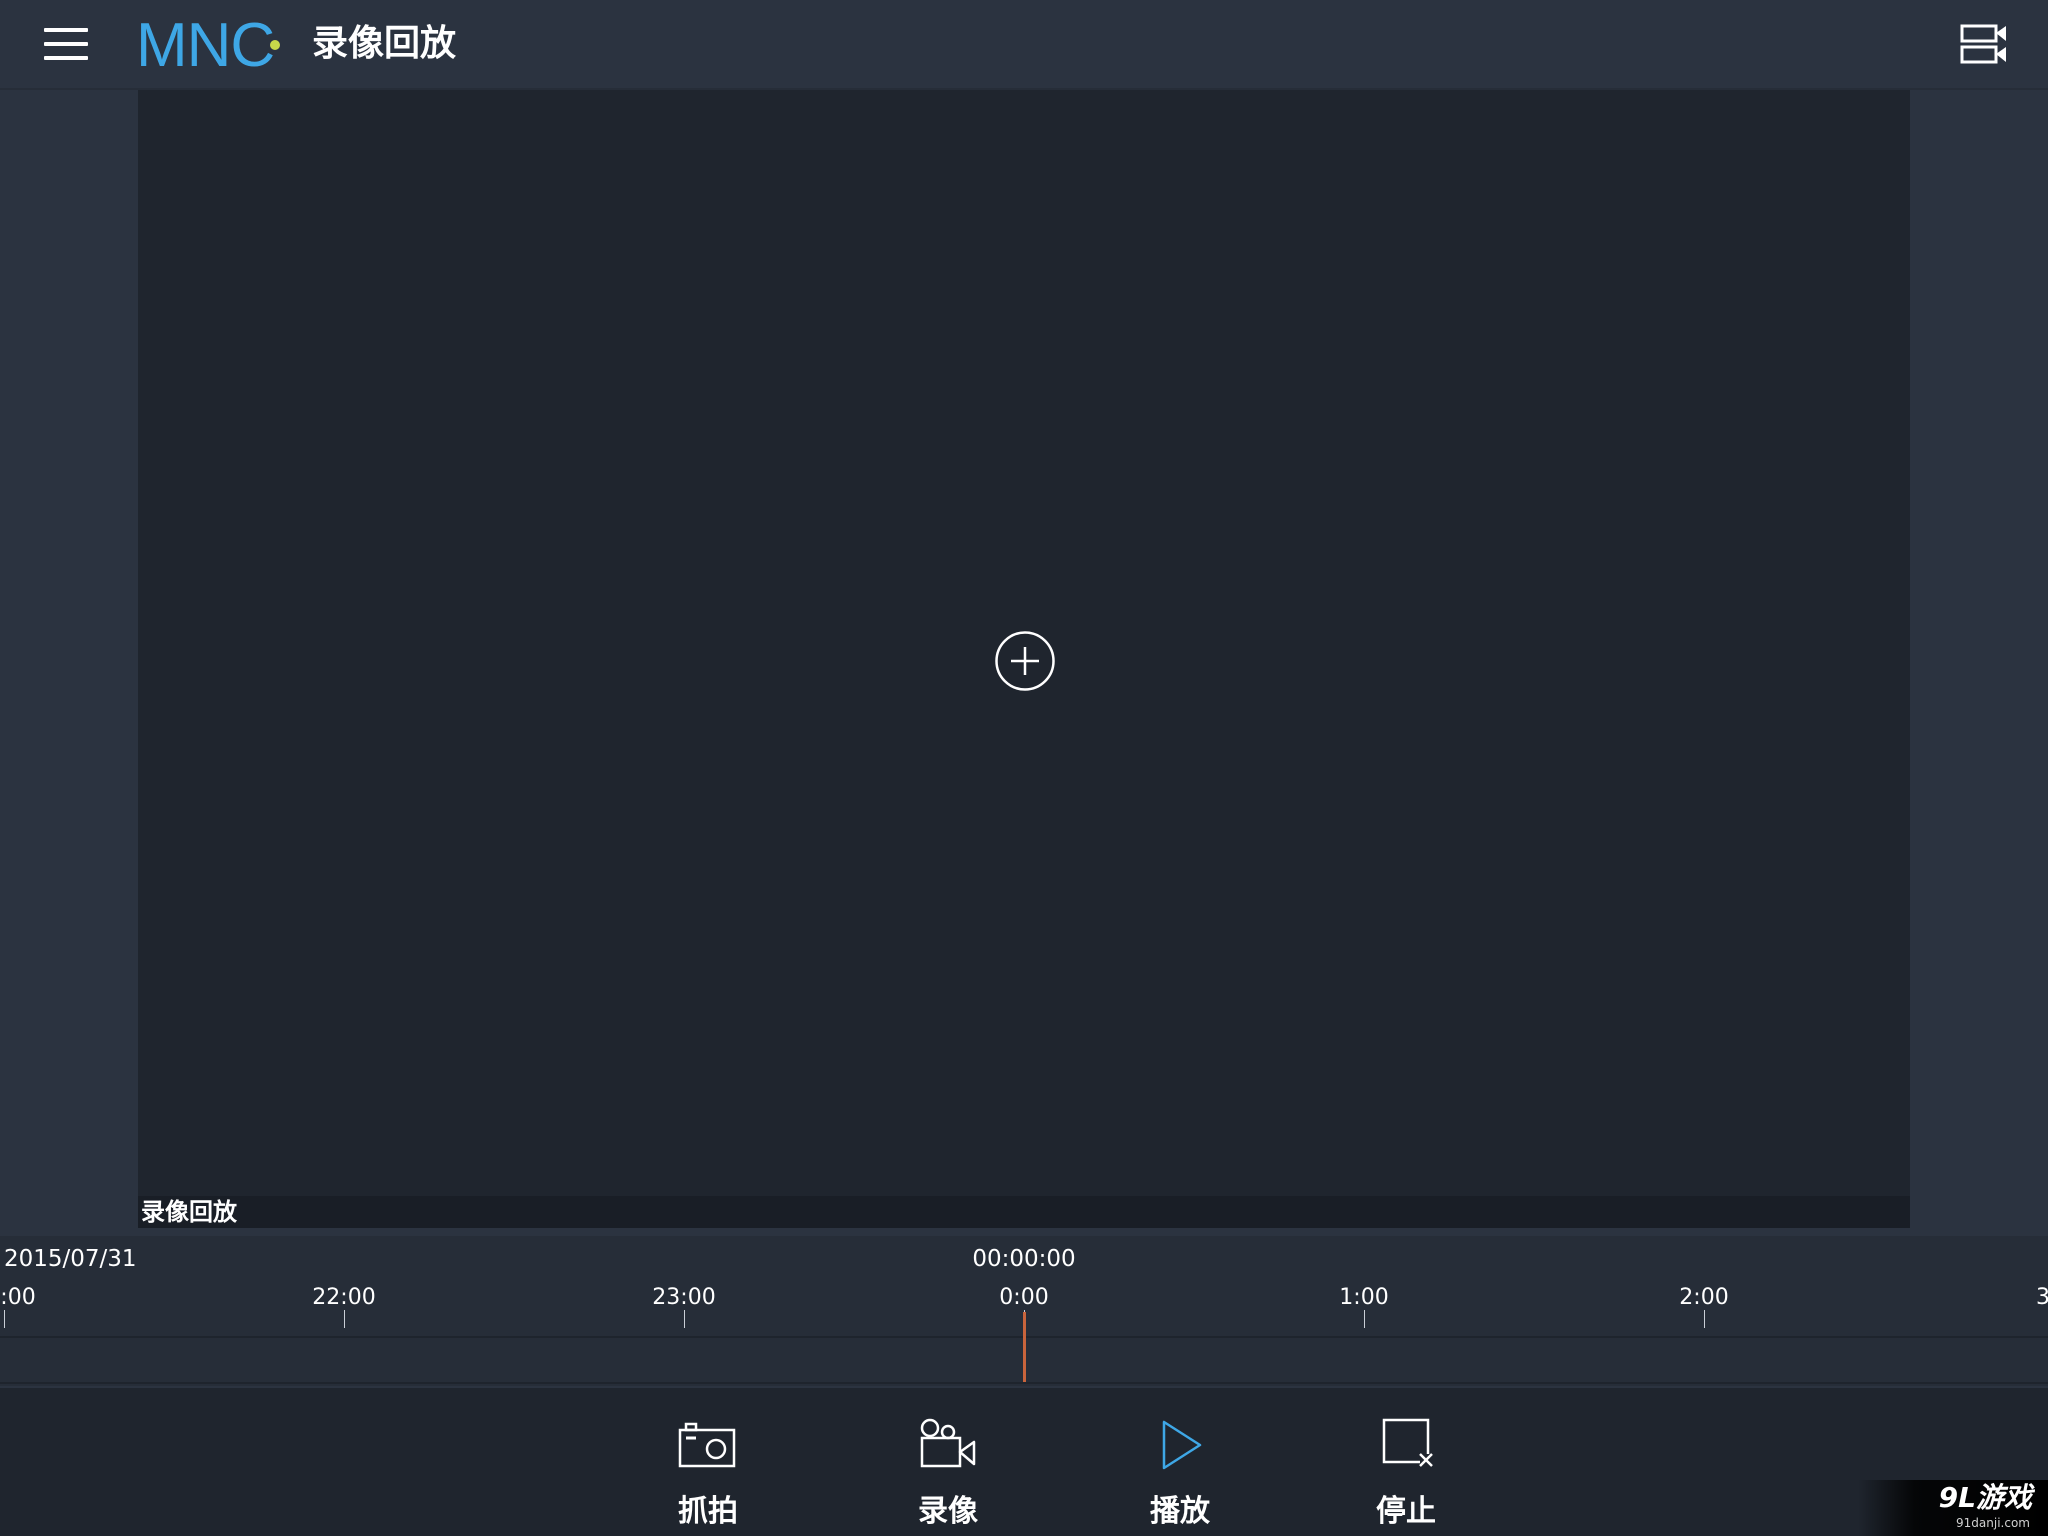 This screenshot has height=1536, width=2048. I want to click on record-label: 录像, so click(948, 1511).